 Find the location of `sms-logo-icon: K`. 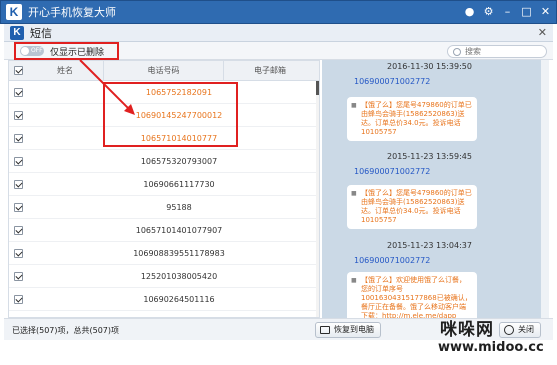

sms-logo-icon: K is located at coordinates (17, 32).